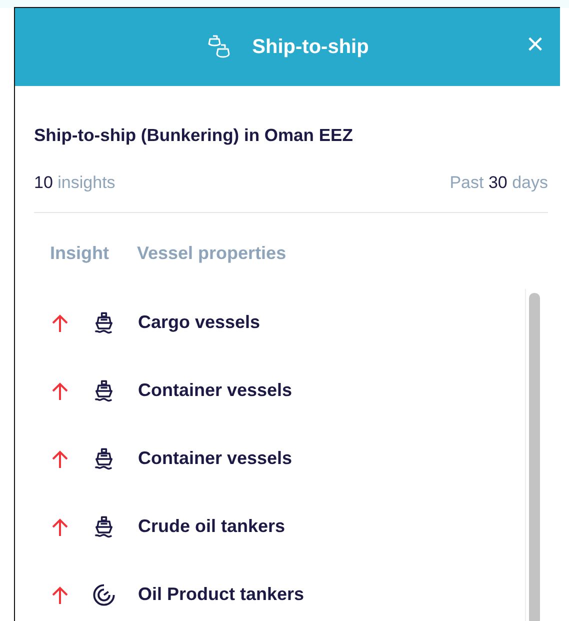 Image resolution: width=569 pixels, height=621 pixels. What do you see at coordinates (75, 183) in the screenshot?
I see `insight-count: 10 insights` at bounding box center [75, 183].